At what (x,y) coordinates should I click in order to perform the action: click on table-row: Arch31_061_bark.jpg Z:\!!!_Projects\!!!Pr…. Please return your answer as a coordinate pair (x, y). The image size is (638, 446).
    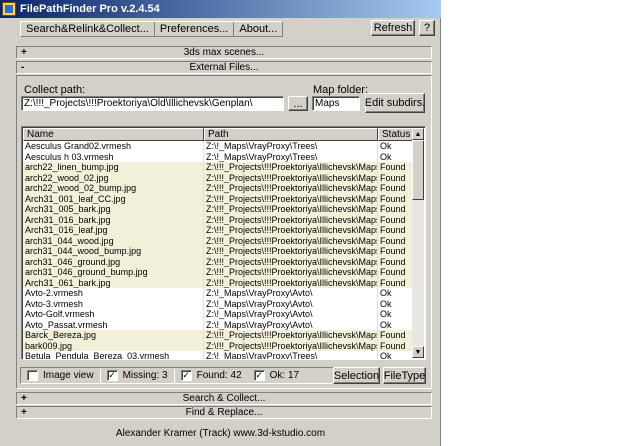
    Looking at the image, I should click on (218, 282).